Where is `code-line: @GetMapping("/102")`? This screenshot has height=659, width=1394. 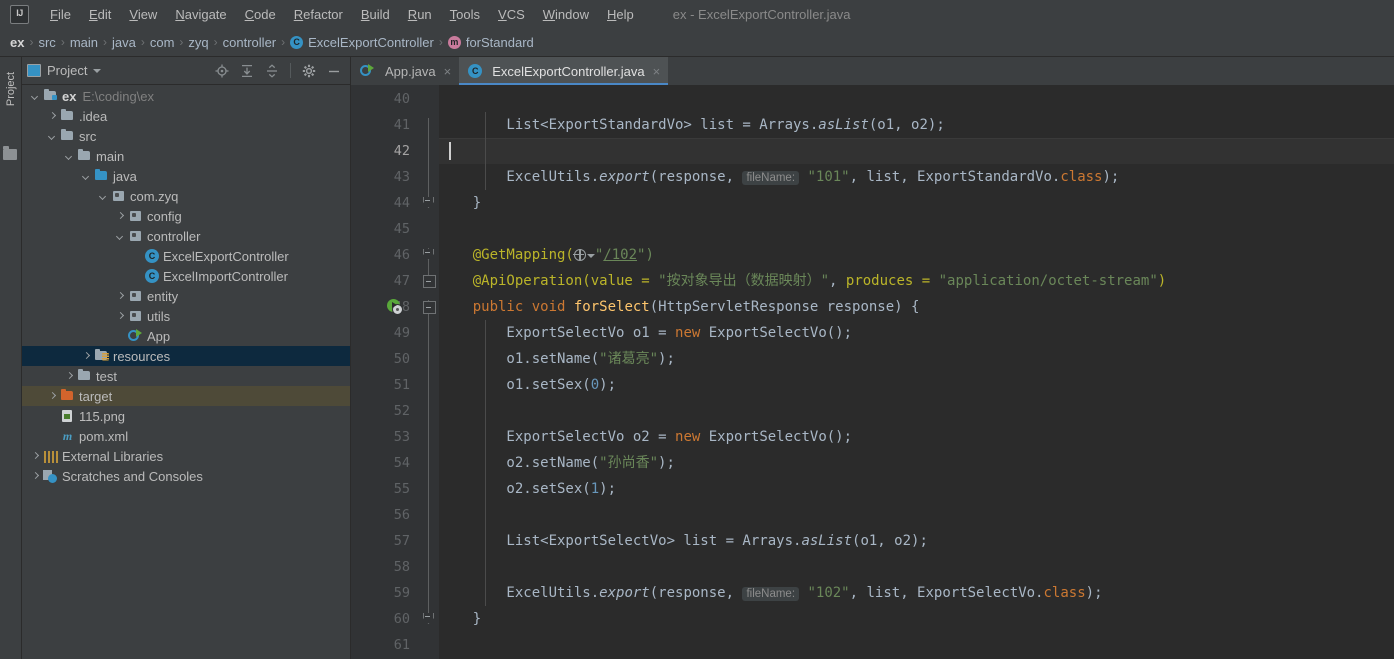
code-line: @GetMapping("/102") is located at coordinates (916, 255).